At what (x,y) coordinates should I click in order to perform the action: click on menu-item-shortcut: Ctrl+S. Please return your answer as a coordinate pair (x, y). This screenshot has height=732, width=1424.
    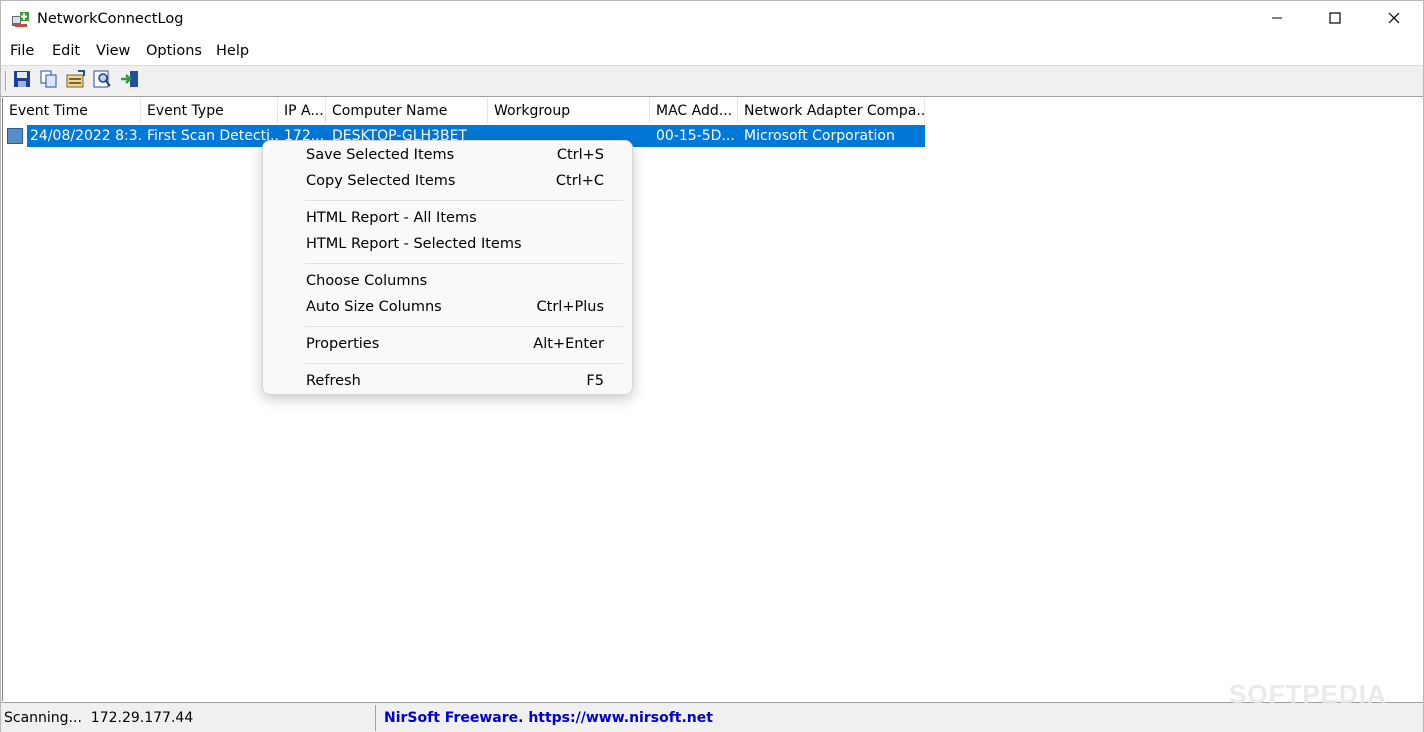
    Looking at the image, I should click on (580, 155).